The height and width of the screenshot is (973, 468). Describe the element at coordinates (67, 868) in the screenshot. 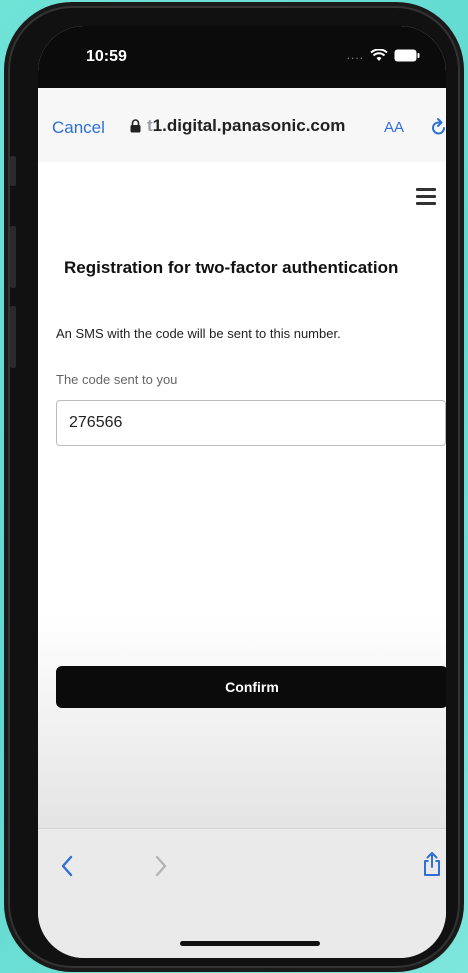

I see `chevron-left-icon` at that location.